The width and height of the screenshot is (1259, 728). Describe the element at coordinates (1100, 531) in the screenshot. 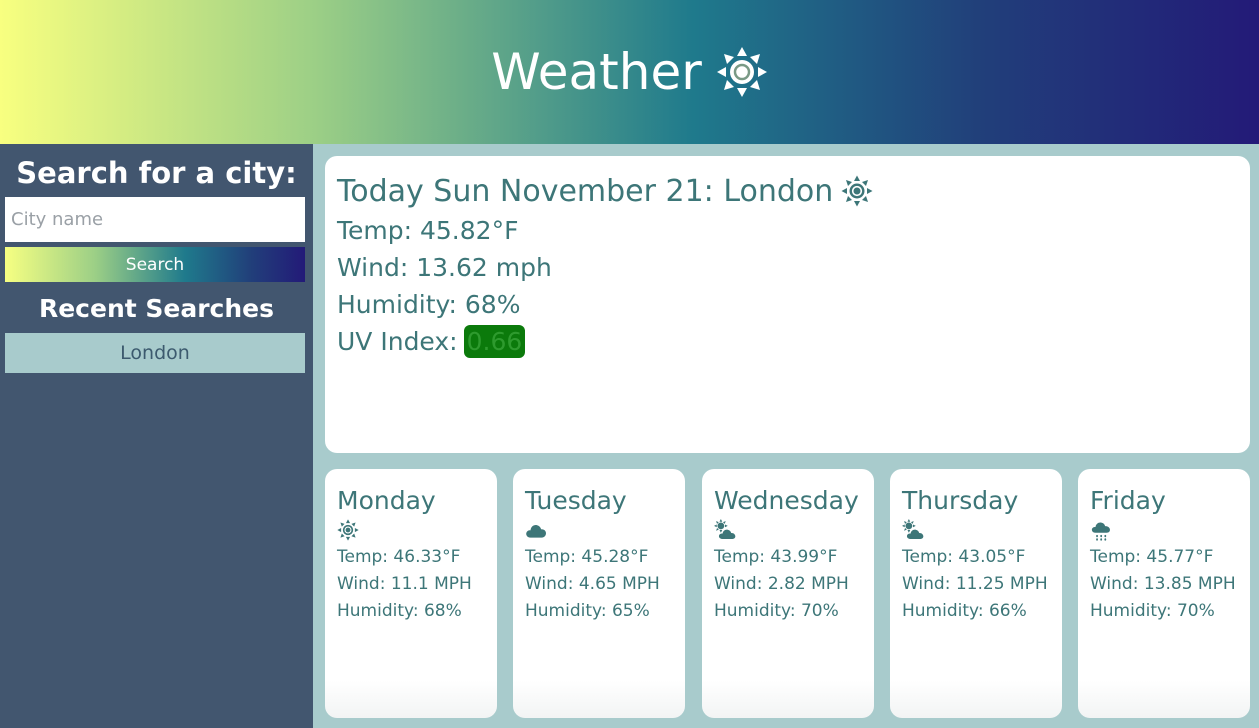

I see `rain-icon` at that location.